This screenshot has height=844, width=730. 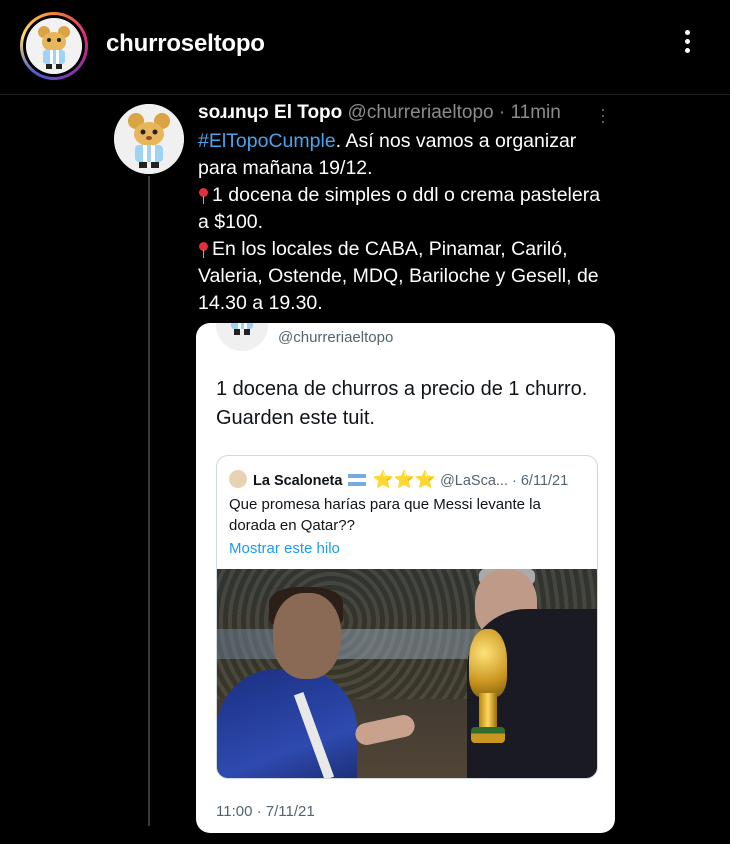 What do you see at coordinates (238, 479) in the screenshot?
I see `quoted-avatar` at bounding box center [238, 479].